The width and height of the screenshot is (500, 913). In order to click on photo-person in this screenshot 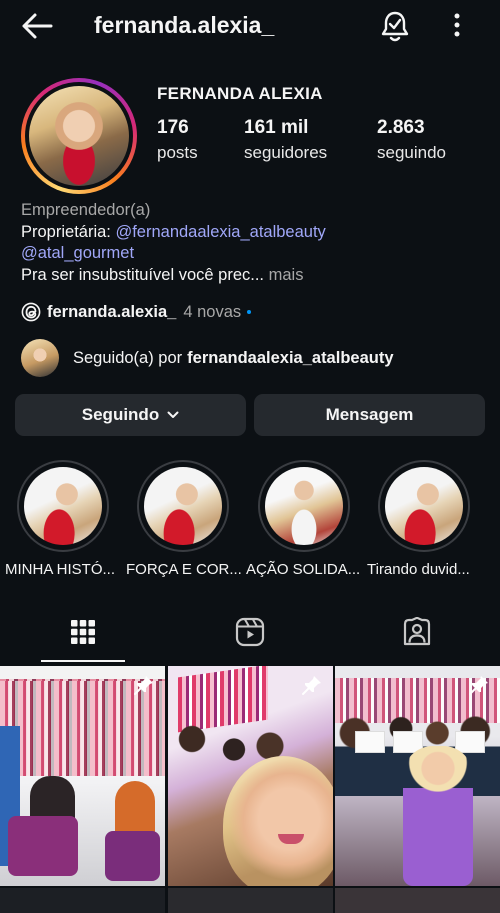, I will do `click(438, 816)`.